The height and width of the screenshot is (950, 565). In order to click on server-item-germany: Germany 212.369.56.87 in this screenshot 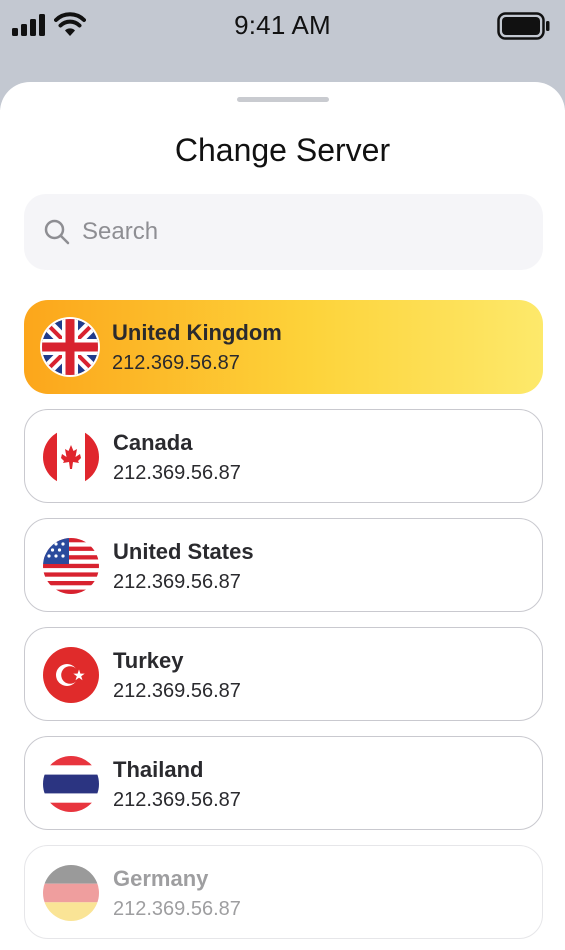, I will do `click(283, 892)`.